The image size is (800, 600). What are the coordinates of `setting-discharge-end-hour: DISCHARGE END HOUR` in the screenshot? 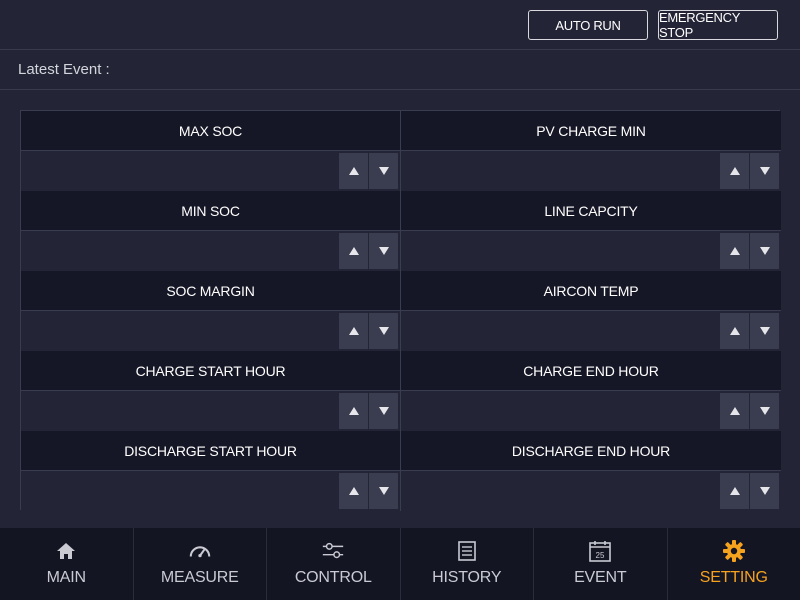 It's located at (591, 471).